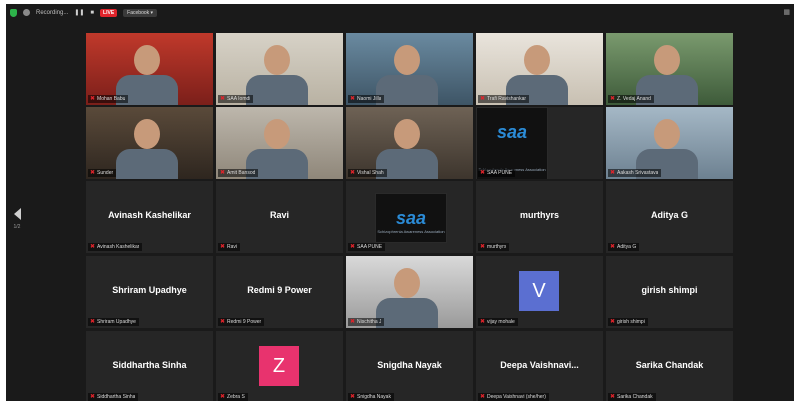 The width and height of the screenshot is (797, 405). What do you see at coordinates (241, 173) in the screenshot?
I see `participant-name: Amit Bansod` at bounding box center [241, 173].